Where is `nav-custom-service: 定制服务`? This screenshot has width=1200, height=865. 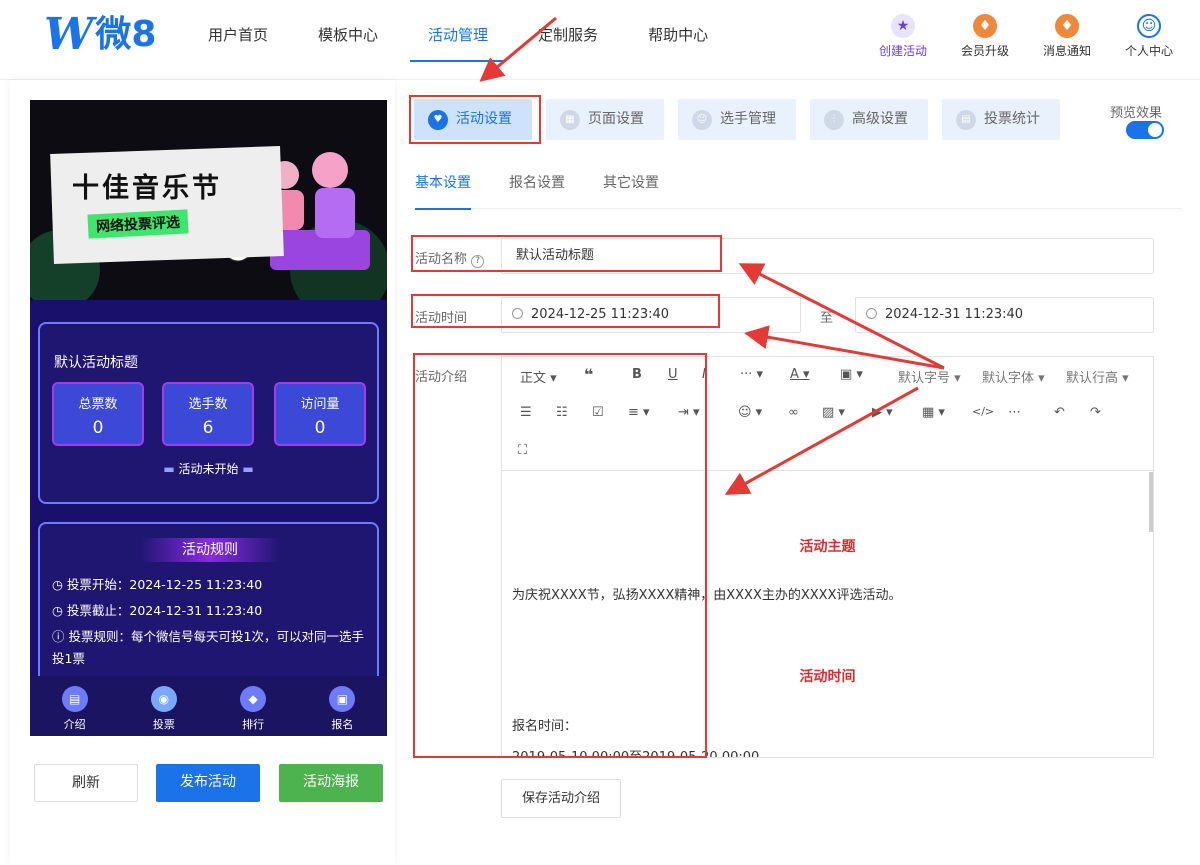
nav-custom-service: 定制服务 is located at coordinates (568, 30).